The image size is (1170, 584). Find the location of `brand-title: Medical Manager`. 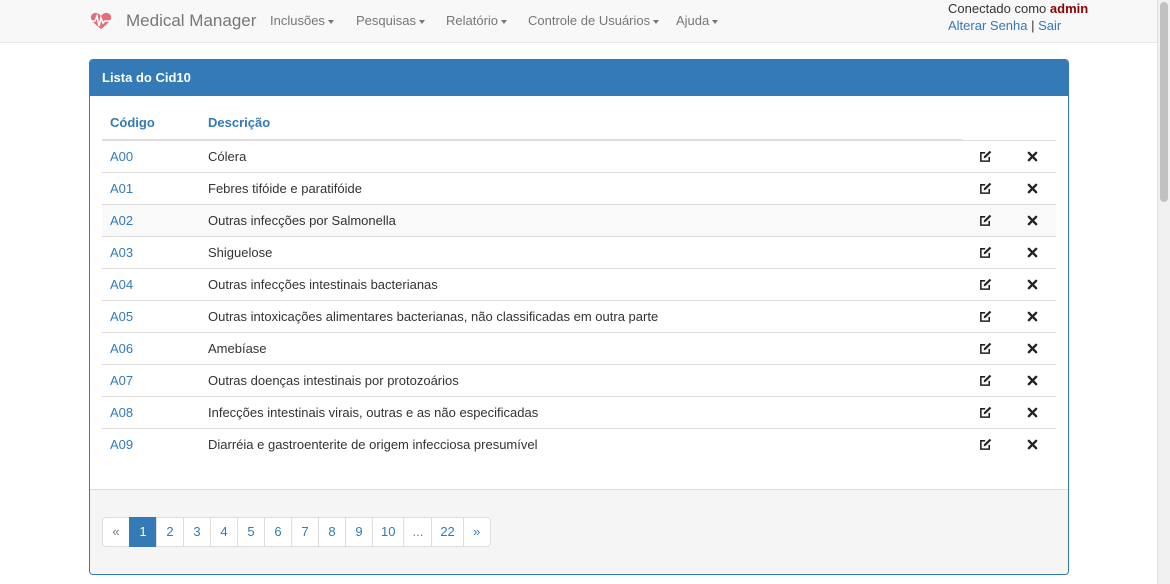

brand-title: Medical Manager is located at coordinates (191, 21).